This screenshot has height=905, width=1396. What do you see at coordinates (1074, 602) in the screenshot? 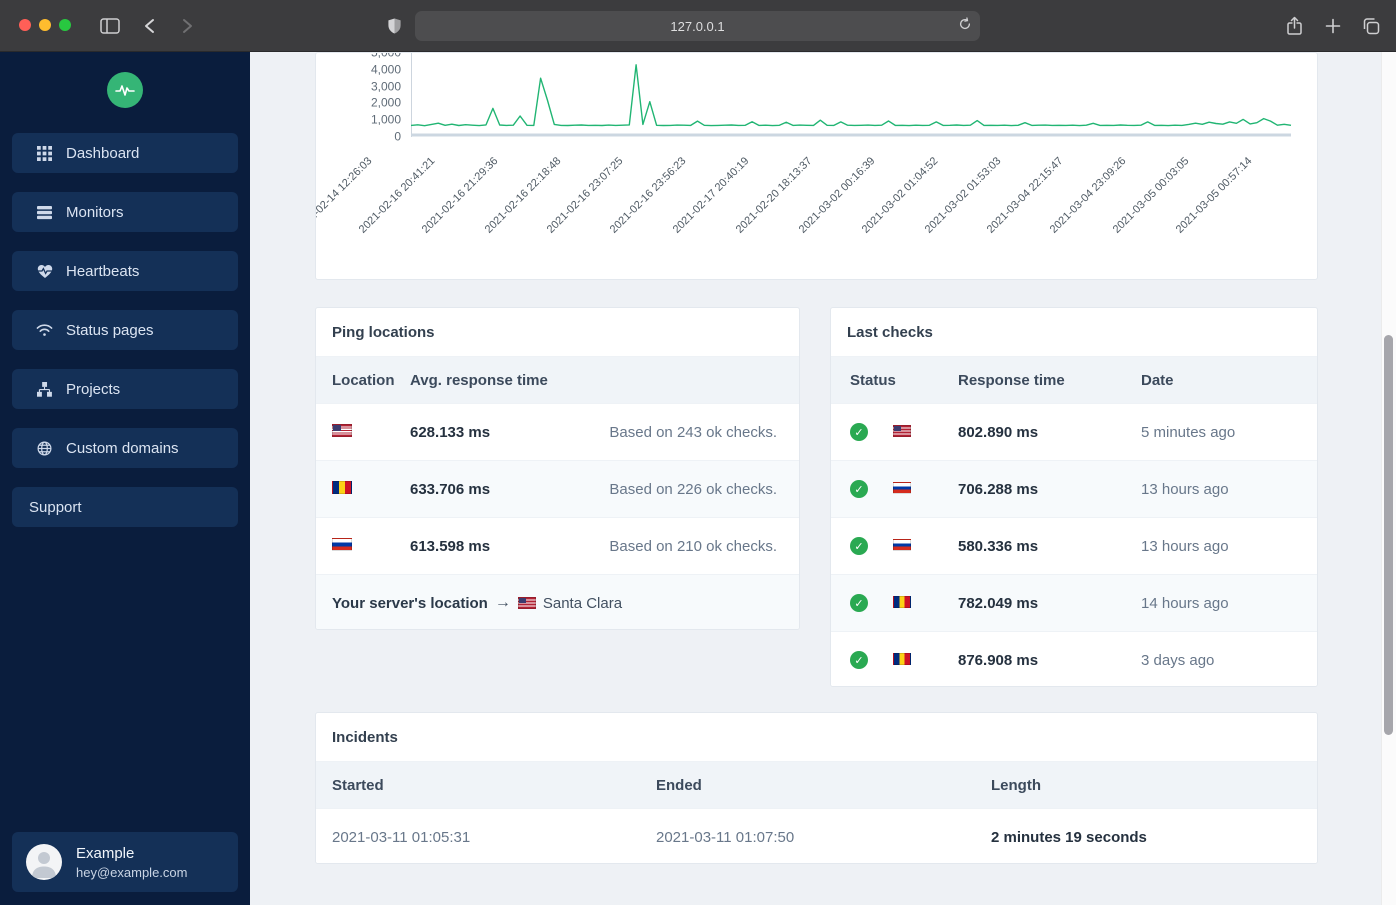
I see `check-row: 782.049 ms 14 hours ago` at bounding box center [1074, 602].